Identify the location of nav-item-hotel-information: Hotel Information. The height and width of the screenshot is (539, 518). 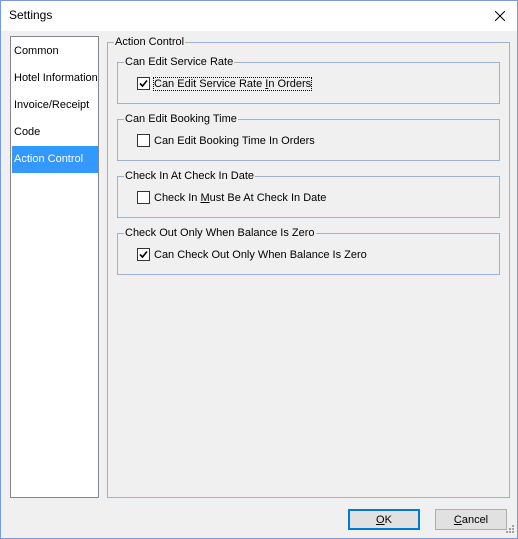
(55, 78).